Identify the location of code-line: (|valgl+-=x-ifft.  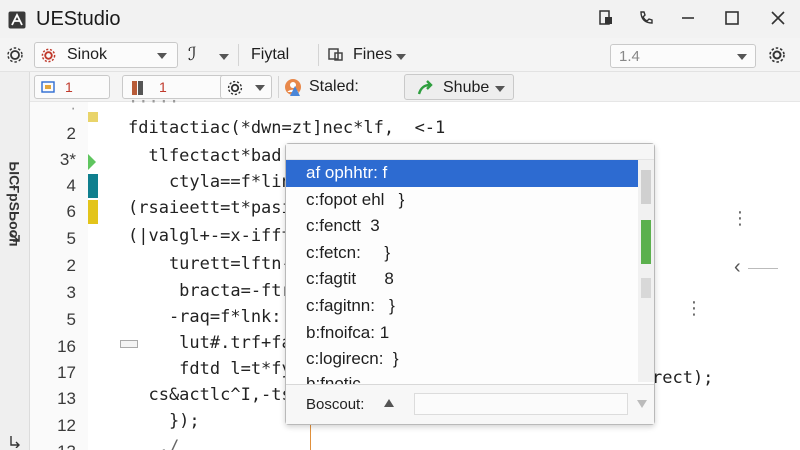
(210, 236).